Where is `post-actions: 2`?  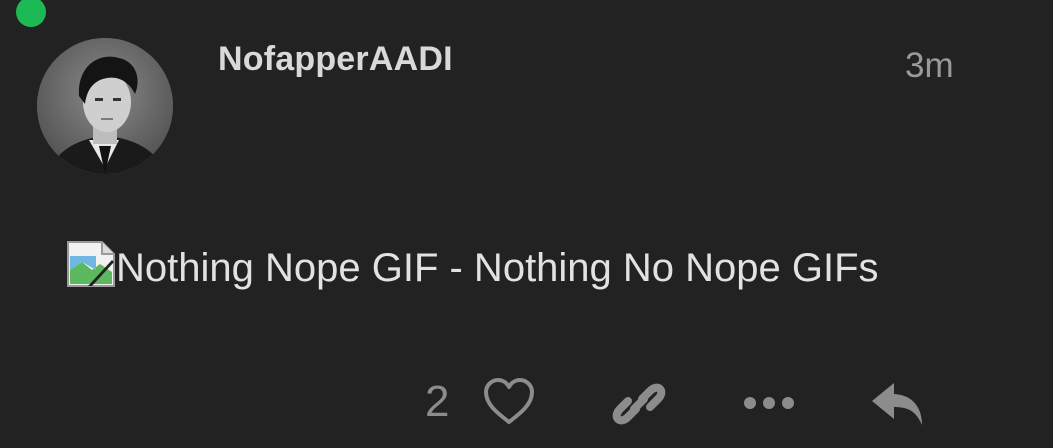
post-actions: 2 is located at coordinates (526, 403).